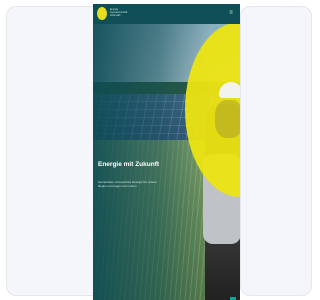  I want to click on logo-text: Energie Genossenschaft Zollernalb, so click(131, 12).